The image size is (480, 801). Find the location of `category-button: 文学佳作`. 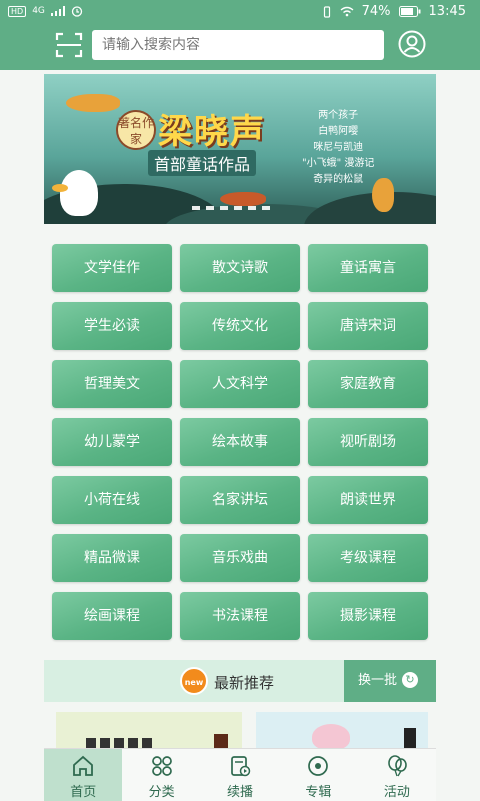

category-button: 文学佳作 is located at coordinates (112, 268).